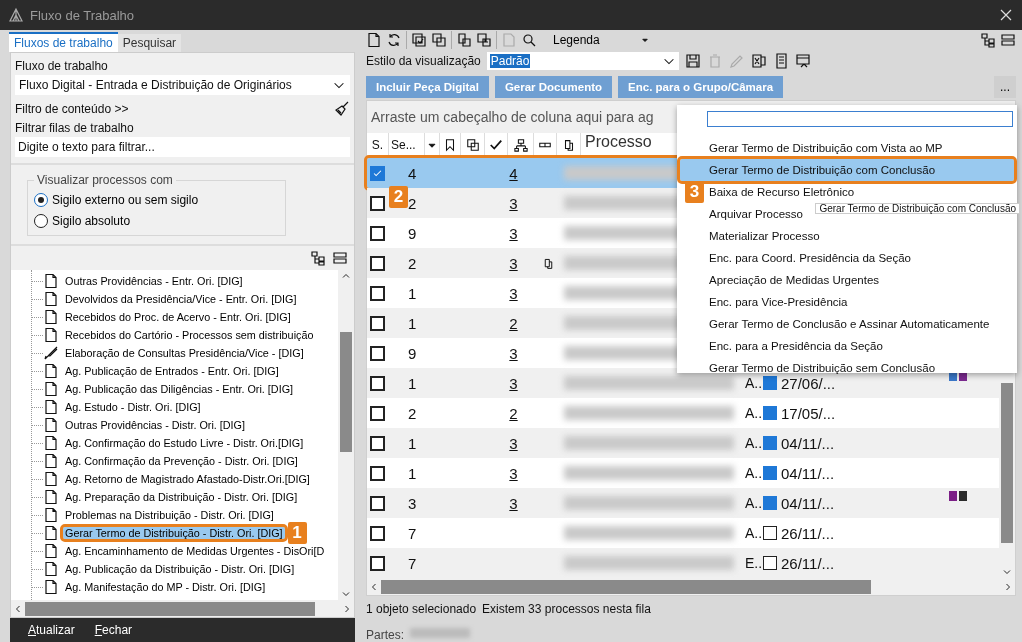 The width and height of the screenshot is (1022, 642). What do you see at coordinates (82, 15) in the screenshot?
I see `window-title: Fluxo de Trabalho` at bounding box center [82, 15].